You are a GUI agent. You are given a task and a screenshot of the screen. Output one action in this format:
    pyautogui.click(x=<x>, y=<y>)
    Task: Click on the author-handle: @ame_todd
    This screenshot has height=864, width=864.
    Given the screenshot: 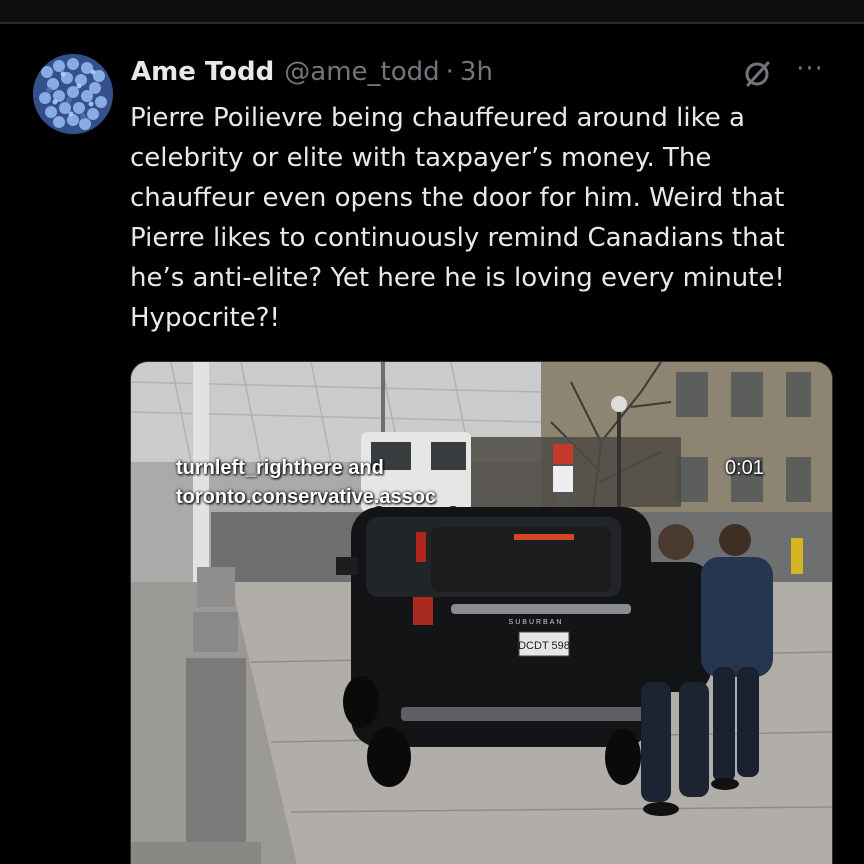 What is the action you would take?
    pyautogui.click(x=361, y=72)
    